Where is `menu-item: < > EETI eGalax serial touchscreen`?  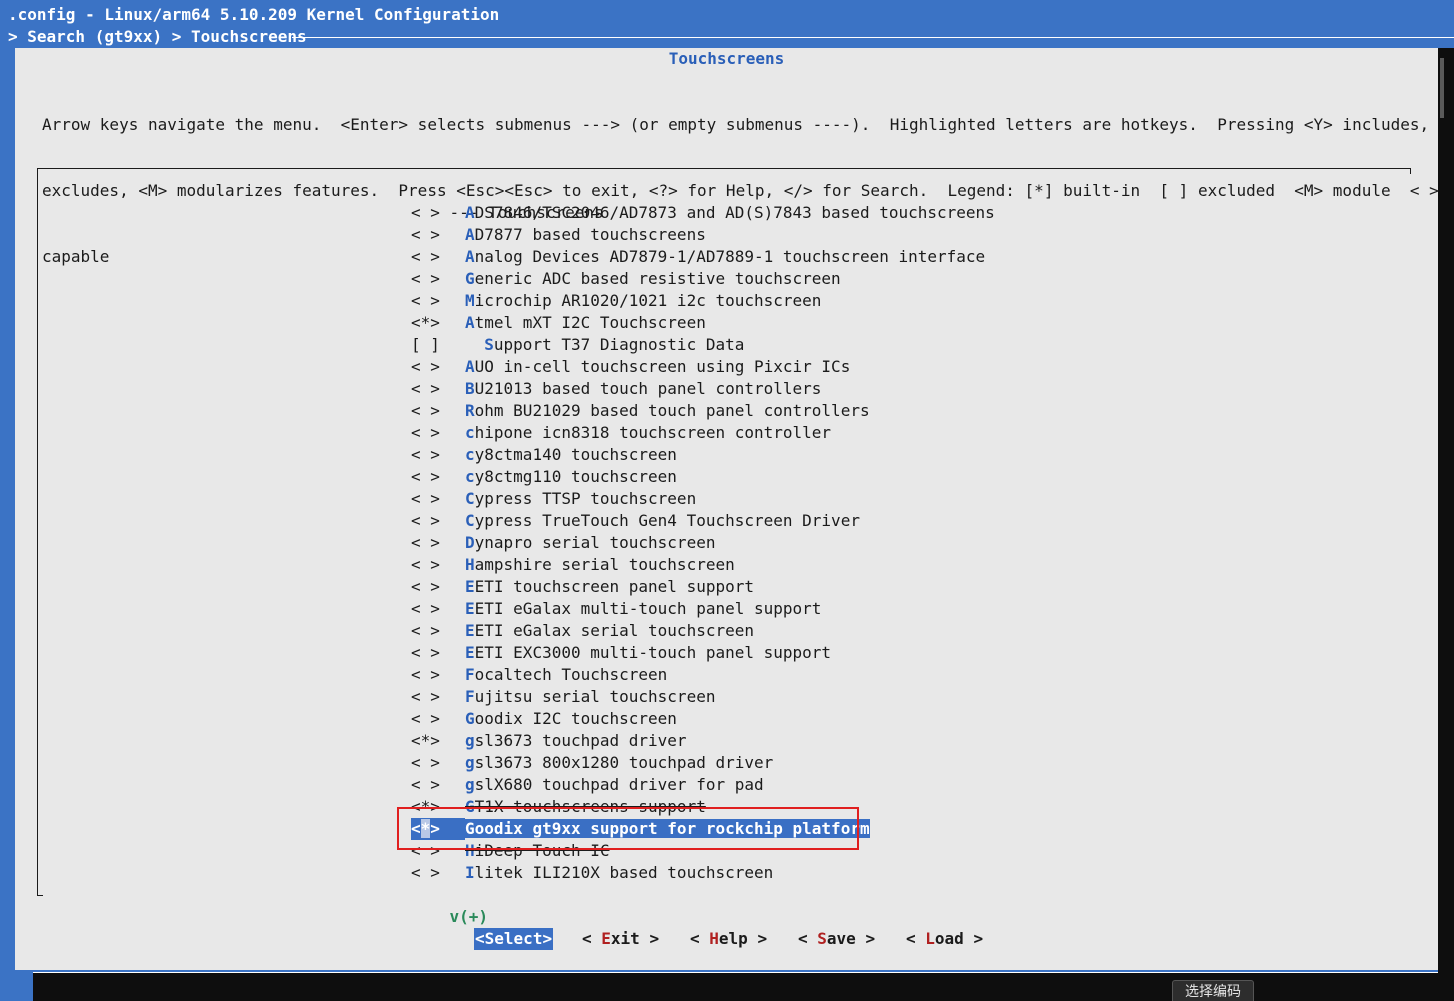
menu-item: < > EETI eGalax serial touchscreen is located at coordinates (703, 631).